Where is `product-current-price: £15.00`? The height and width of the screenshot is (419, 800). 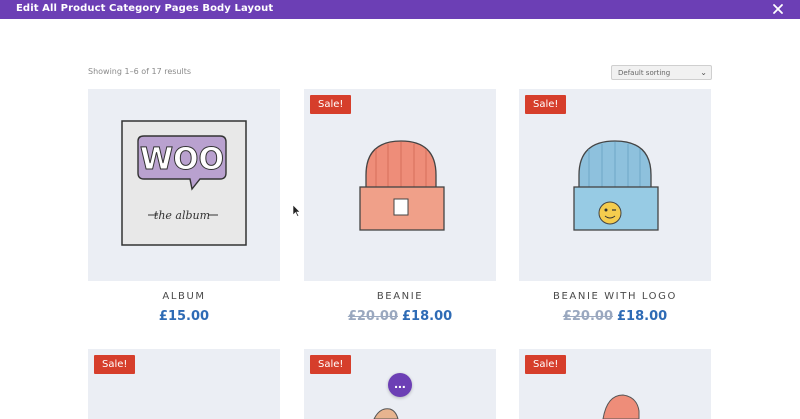 product-current-price: £15.00 is located at coordinates (184, 316).